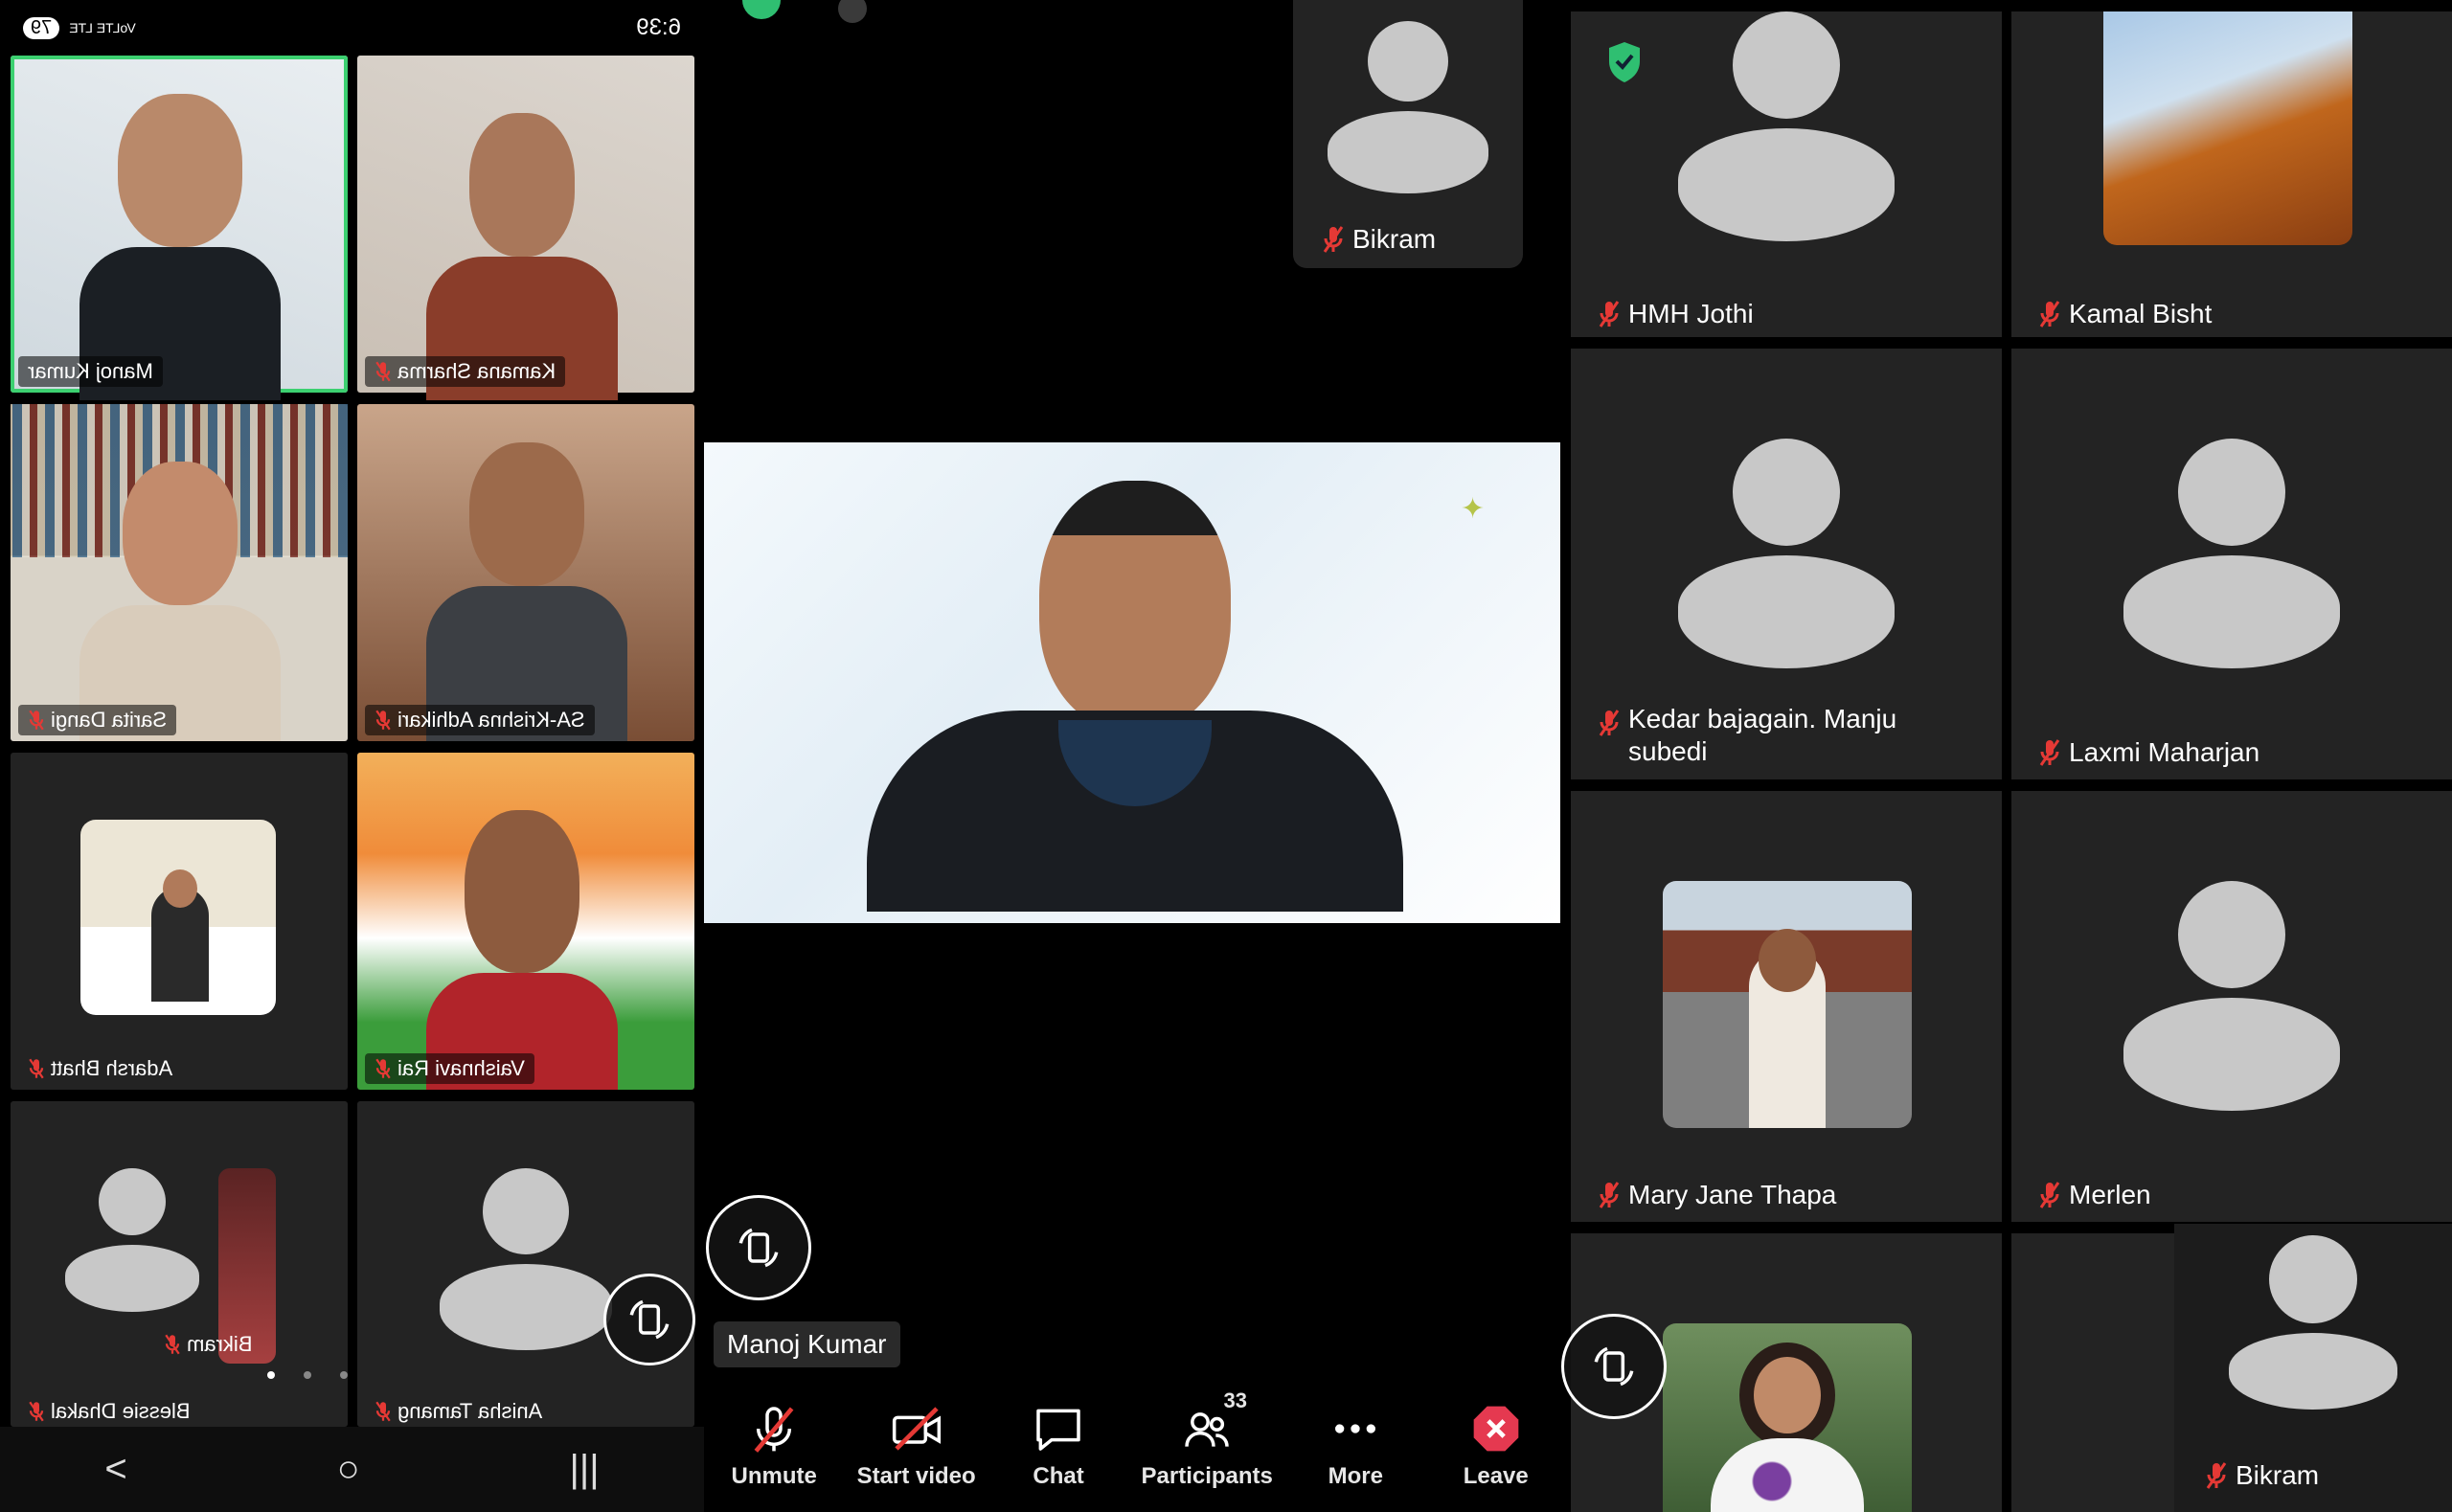  What do you see at coordinates (115, 1469) in the screenshot?
I see `back-button: >` at bounding box center [115, 1469].